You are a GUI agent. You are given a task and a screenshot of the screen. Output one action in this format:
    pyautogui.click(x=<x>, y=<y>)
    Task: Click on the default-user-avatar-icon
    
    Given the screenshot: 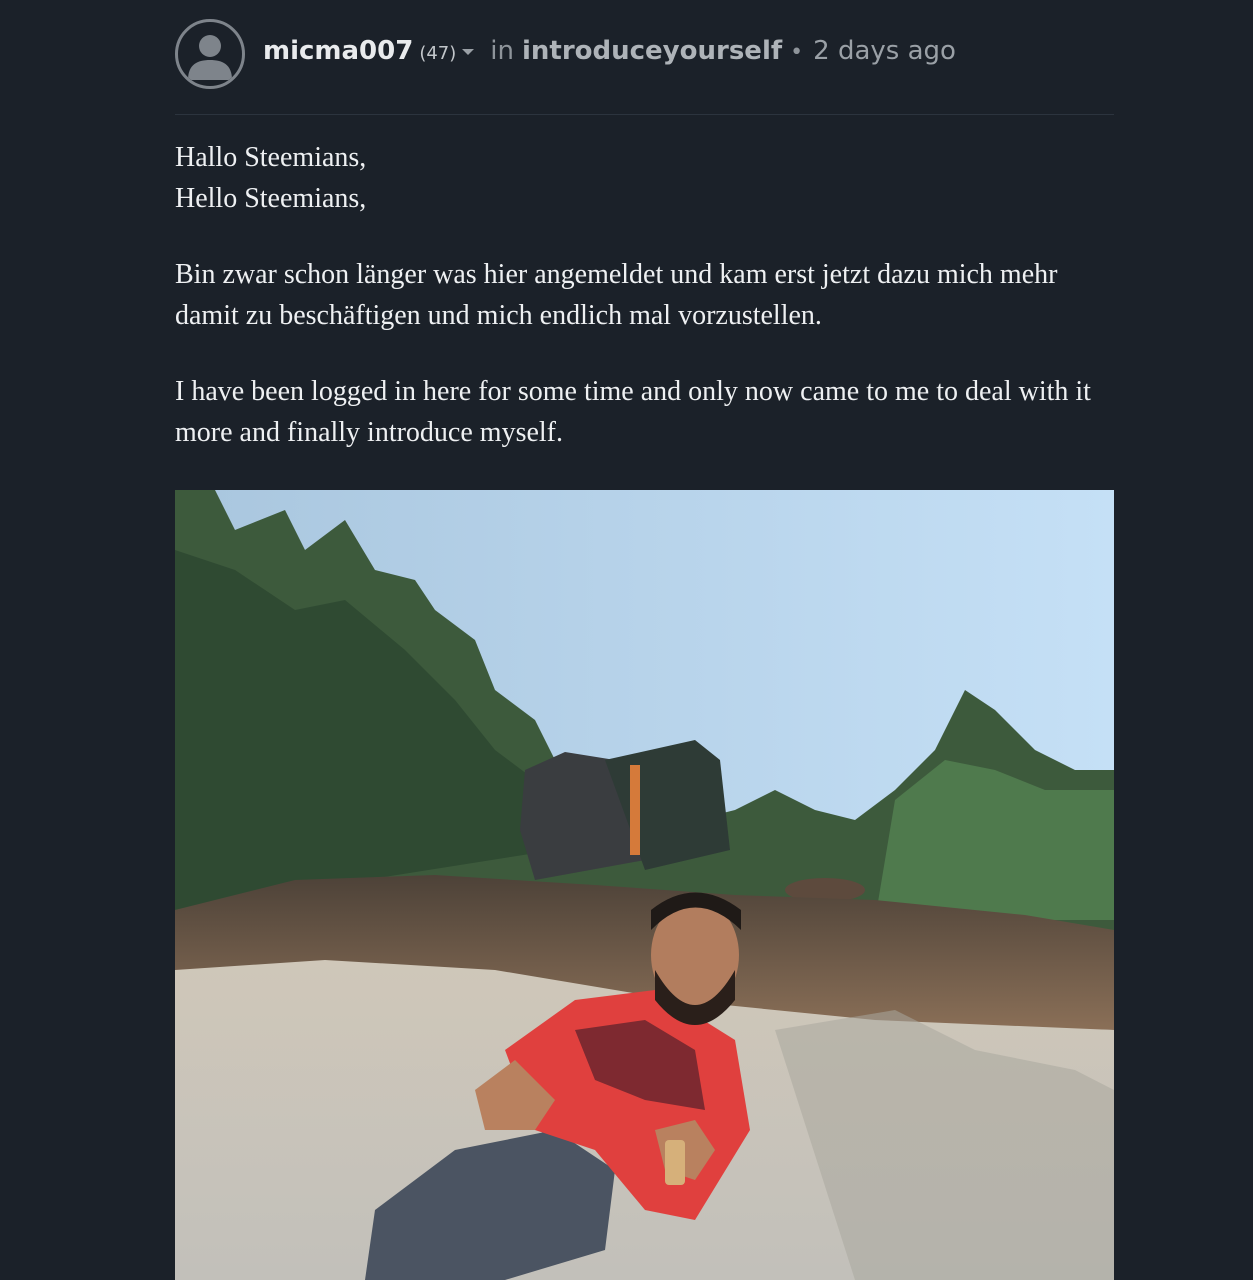 What is the action you would take?
    pyautogui.click(x=210, y=57)
    